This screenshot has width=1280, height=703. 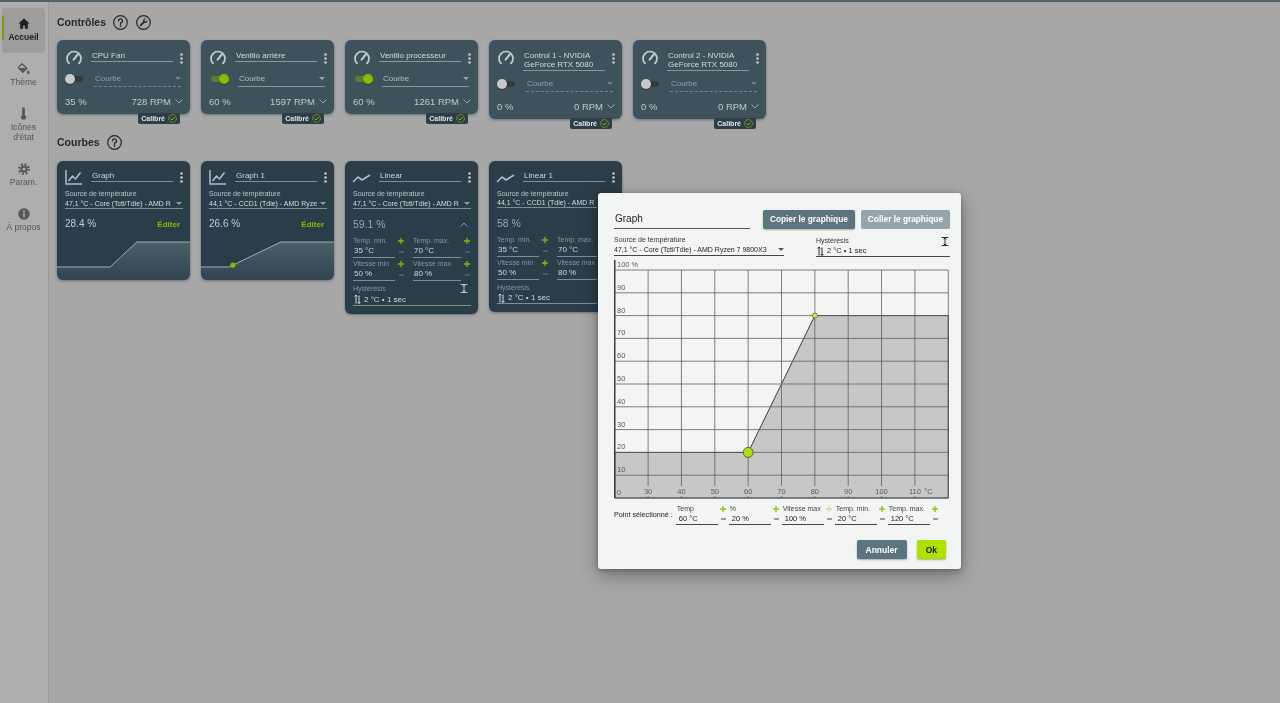 I want to click on output-value: 58 %, so click(x=509, y=223).